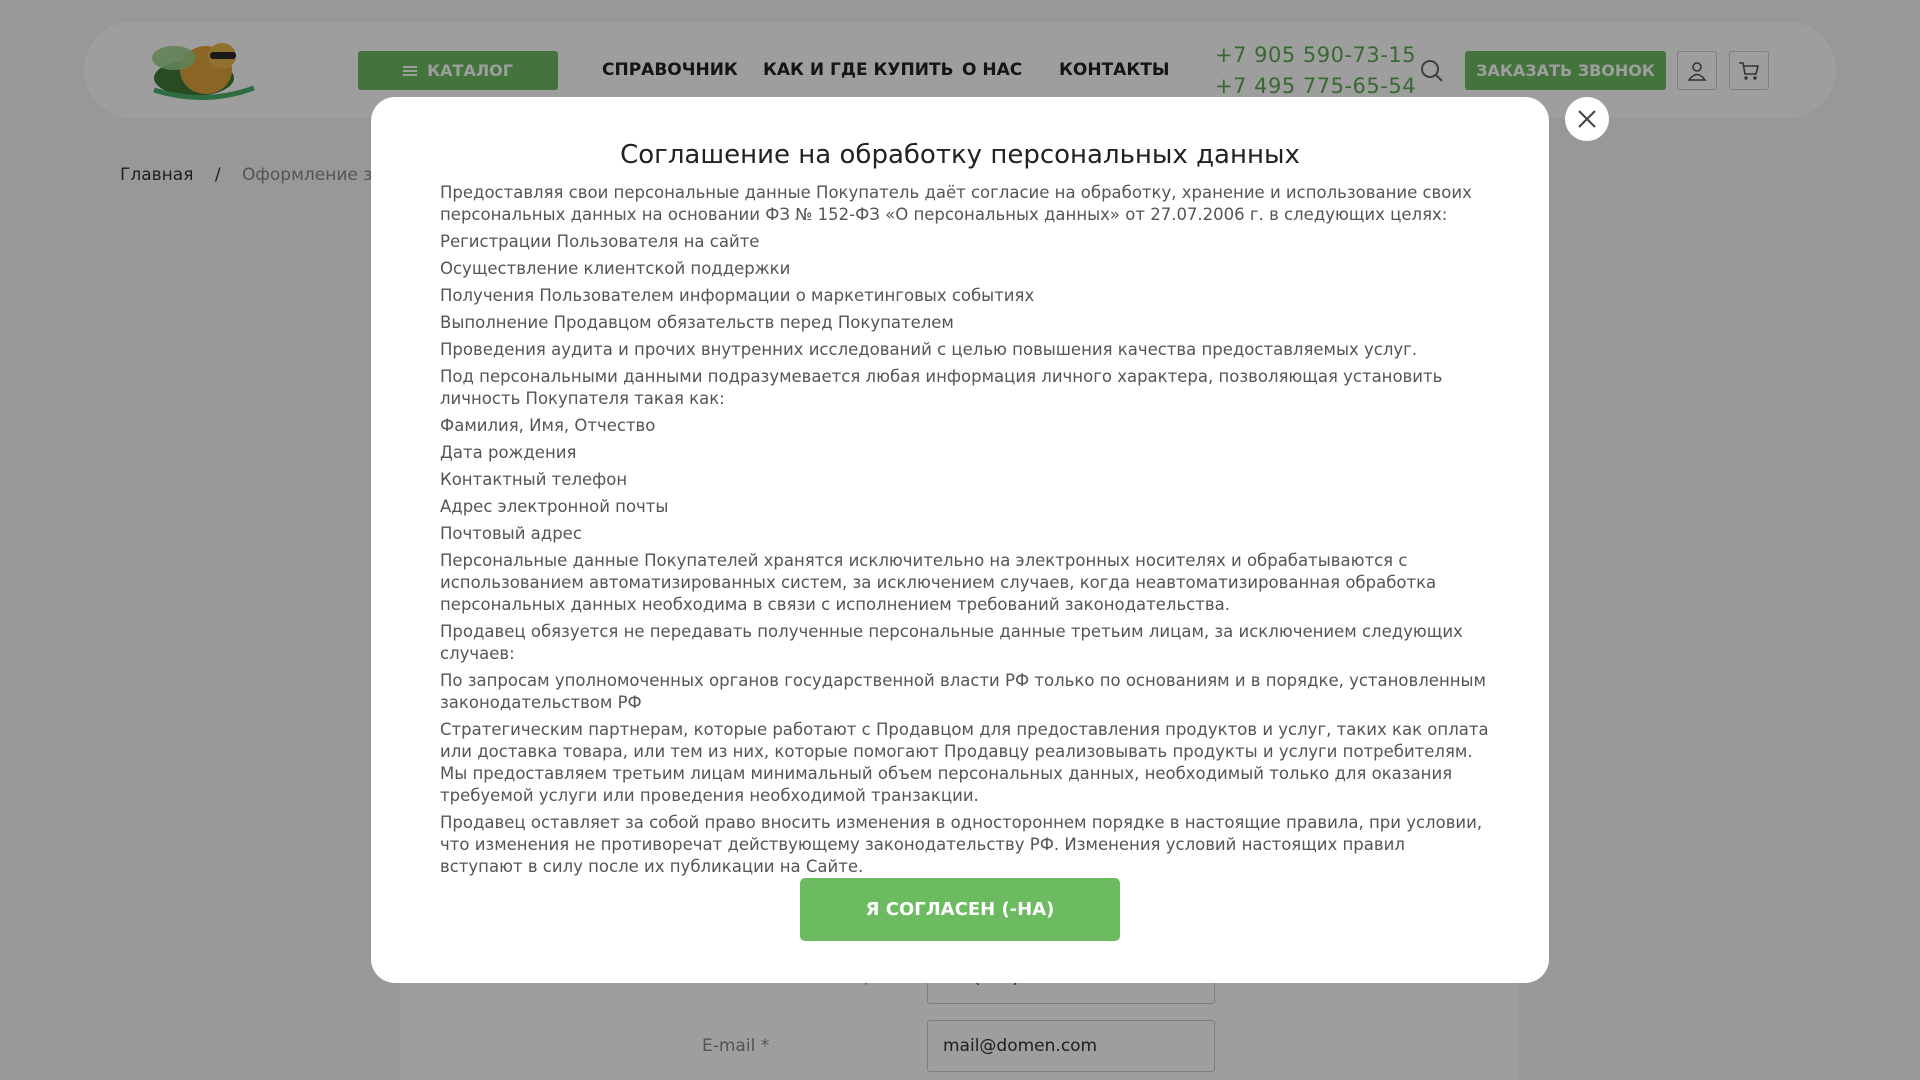  I want to click on agree-button: Я СОГЛАСЕН (-НА), so click(960, 909).